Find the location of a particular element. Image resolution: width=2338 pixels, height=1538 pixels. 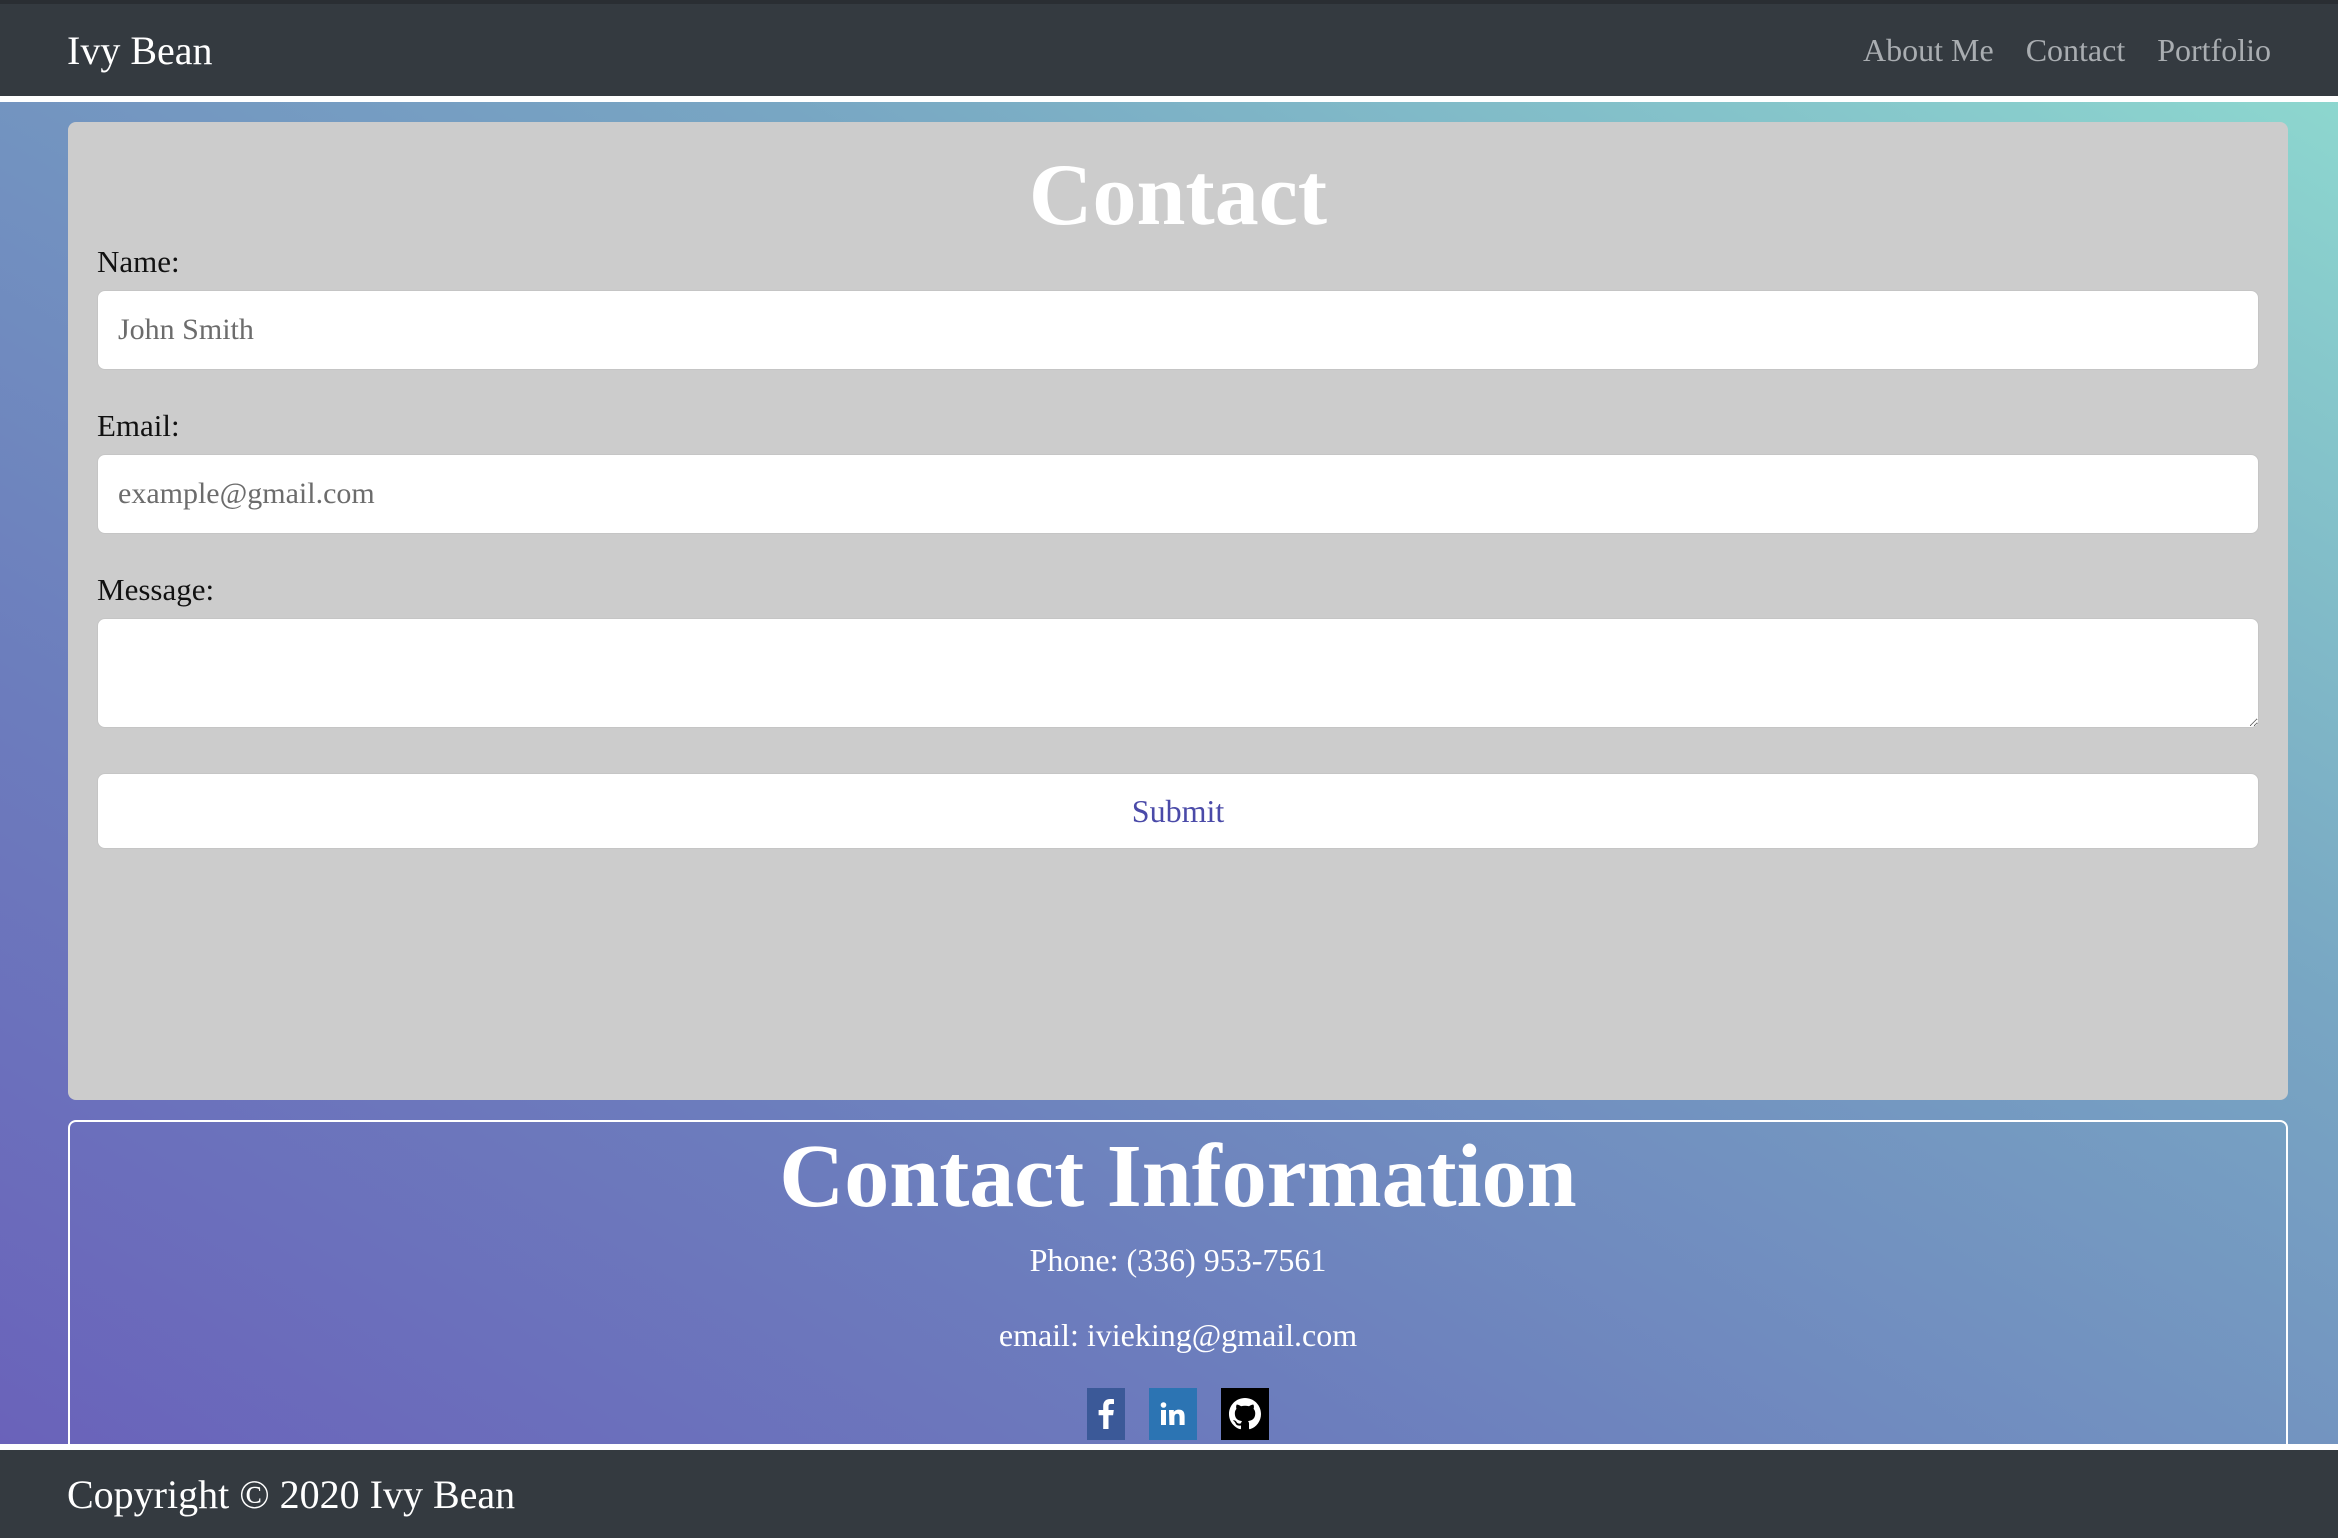

facebook-glyph is located at coordinates (1106, 1414).